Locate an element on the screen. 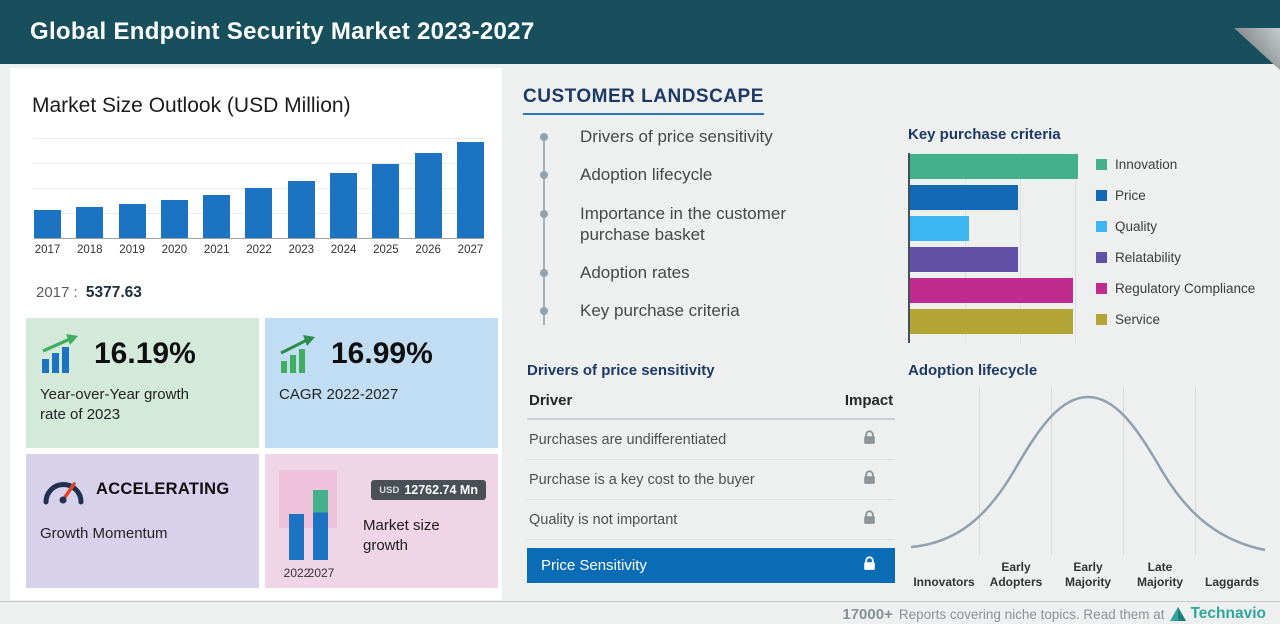 The height and width of the screenshot is (624, 1280). impact-column-header: Impact is located at coordinates (869, 400).